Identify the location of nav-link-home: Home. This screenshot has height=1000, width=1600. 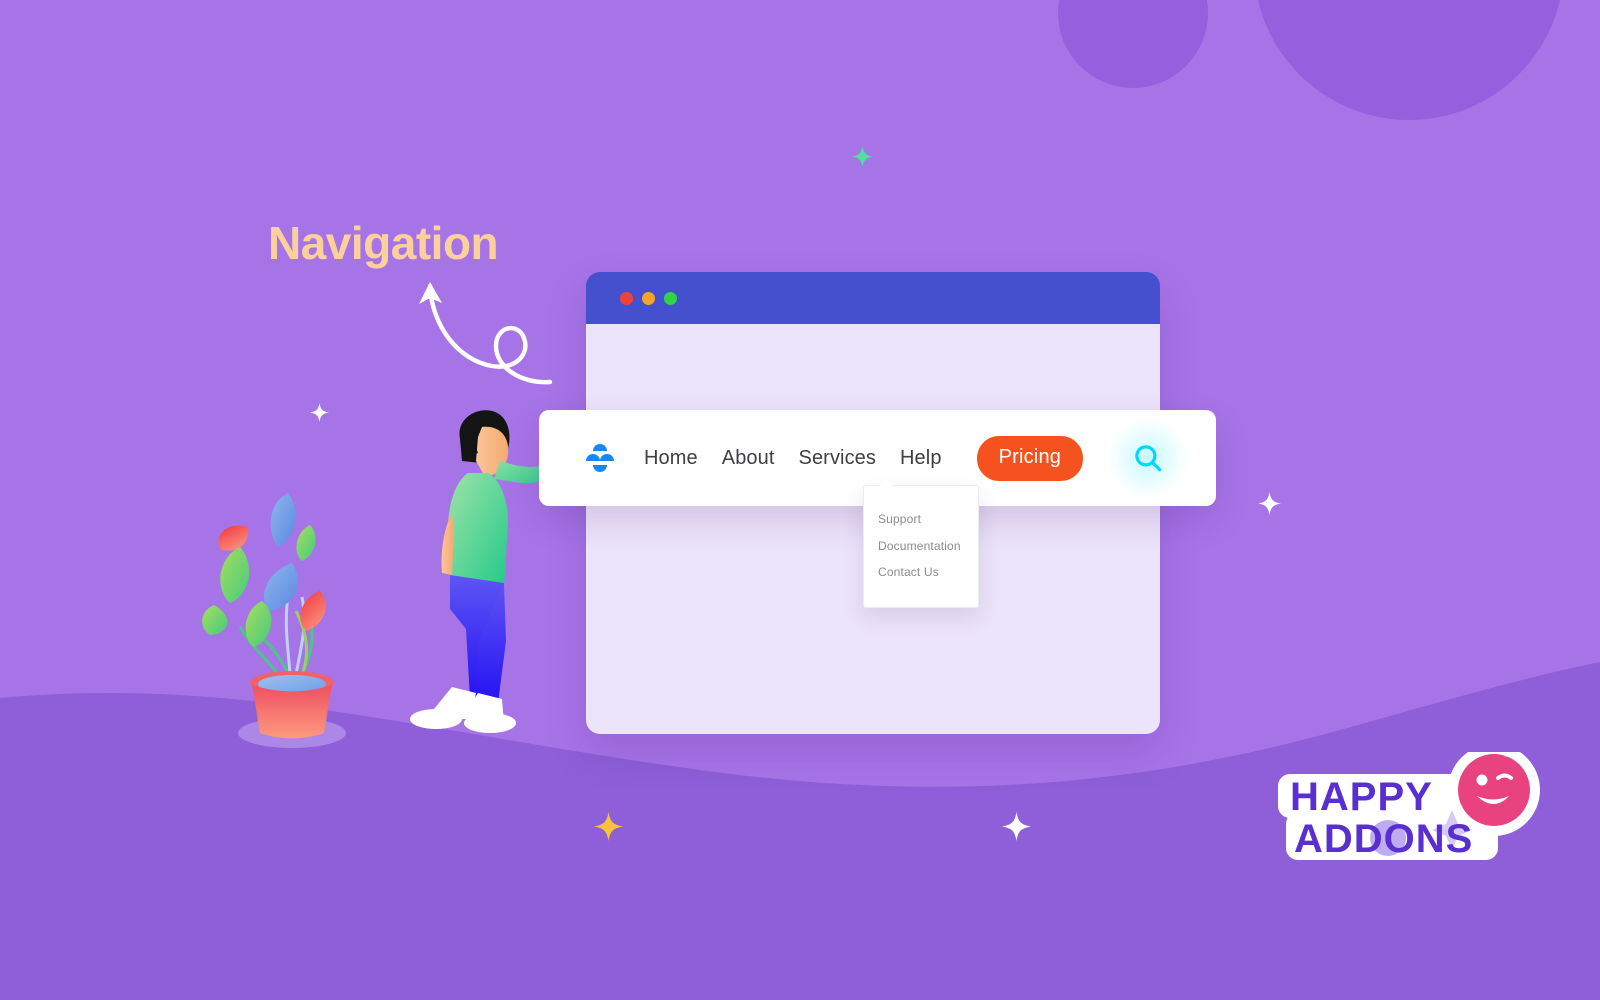
(671, 458).